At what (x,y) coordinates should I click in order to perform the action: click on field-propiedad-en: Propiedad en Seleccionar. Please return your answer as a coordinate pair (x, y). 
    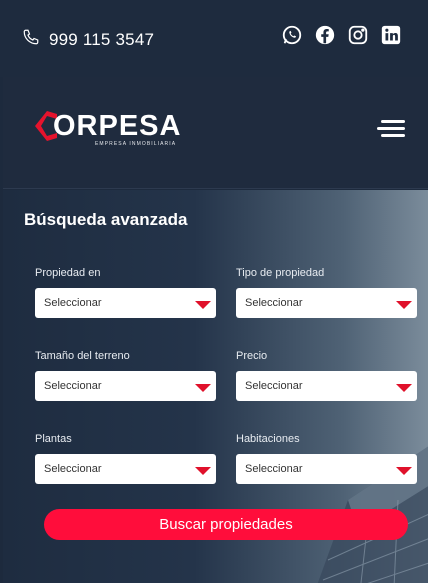
    Looking at the image, I should click on (125, 292).